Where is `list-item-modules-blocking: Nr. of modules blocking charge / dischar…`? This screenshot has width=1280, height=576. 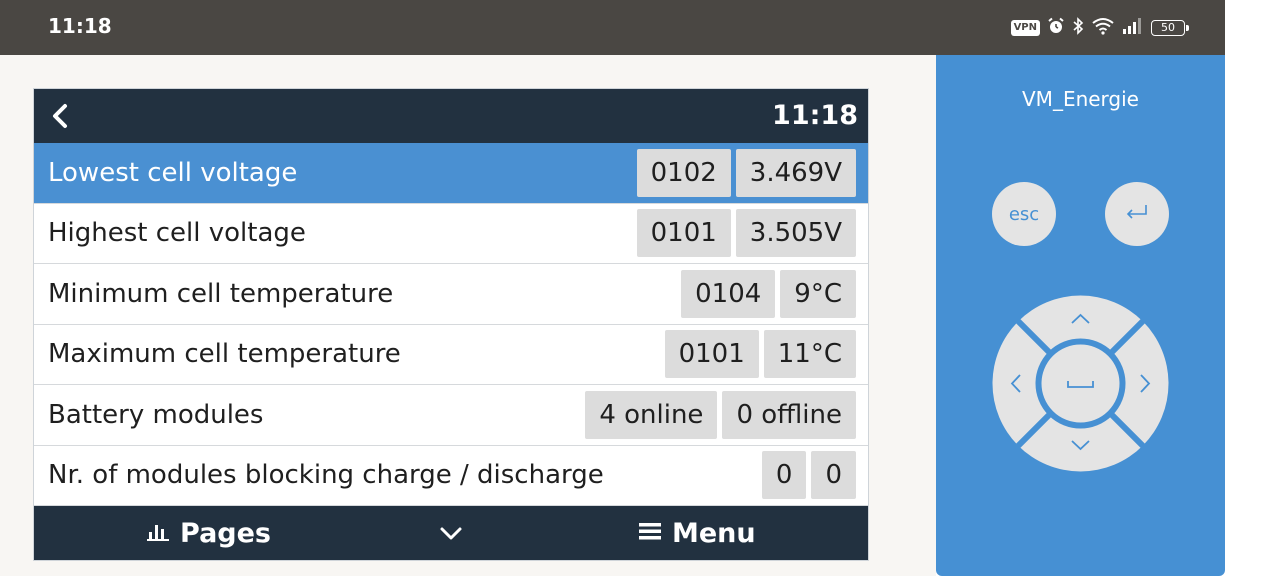 list-item-modules-blocking: Nr. of modules blocking charge / dischar… is located at coordinates (451, 475).